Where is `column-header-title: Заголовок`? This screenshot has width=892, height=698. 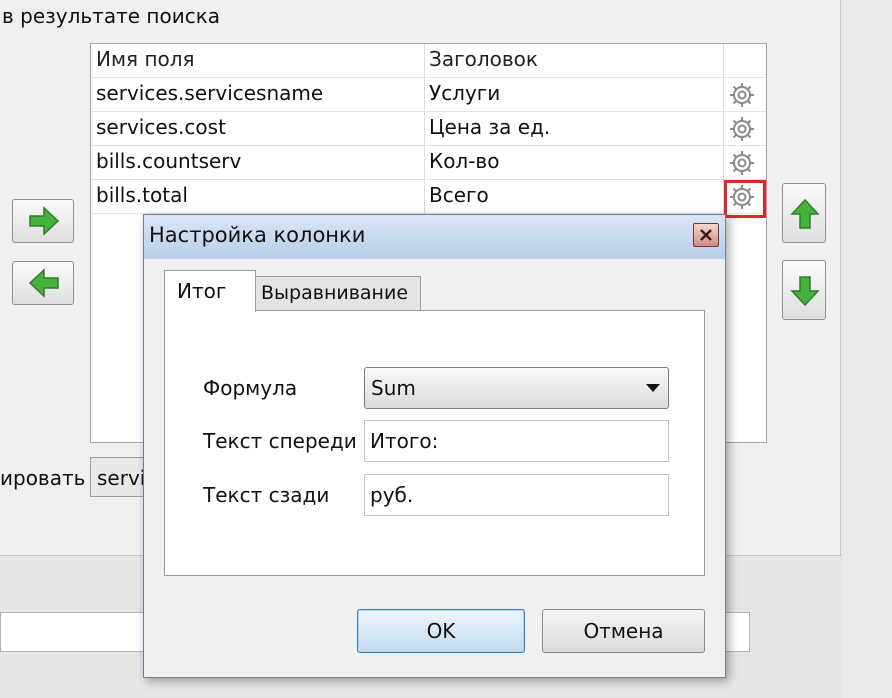 column-header-title: Заголовок is located at coordinates (483, 59).